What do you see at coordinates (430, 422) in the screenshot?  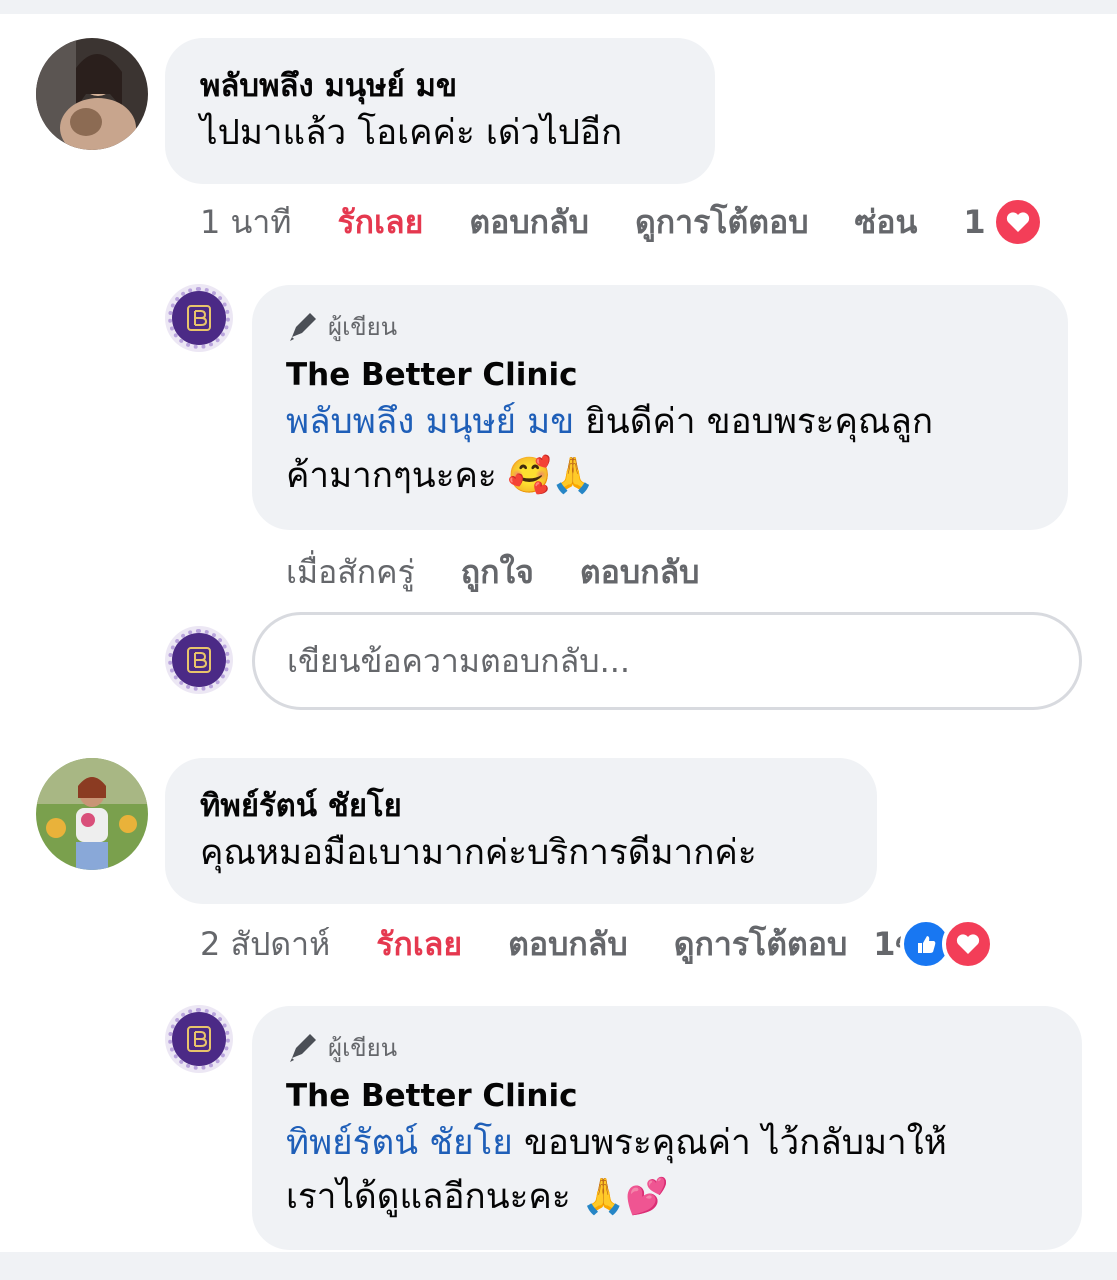 I see `mention-link: พลับพลึง มนุษย์ มข` at bounding box center [430, 422].